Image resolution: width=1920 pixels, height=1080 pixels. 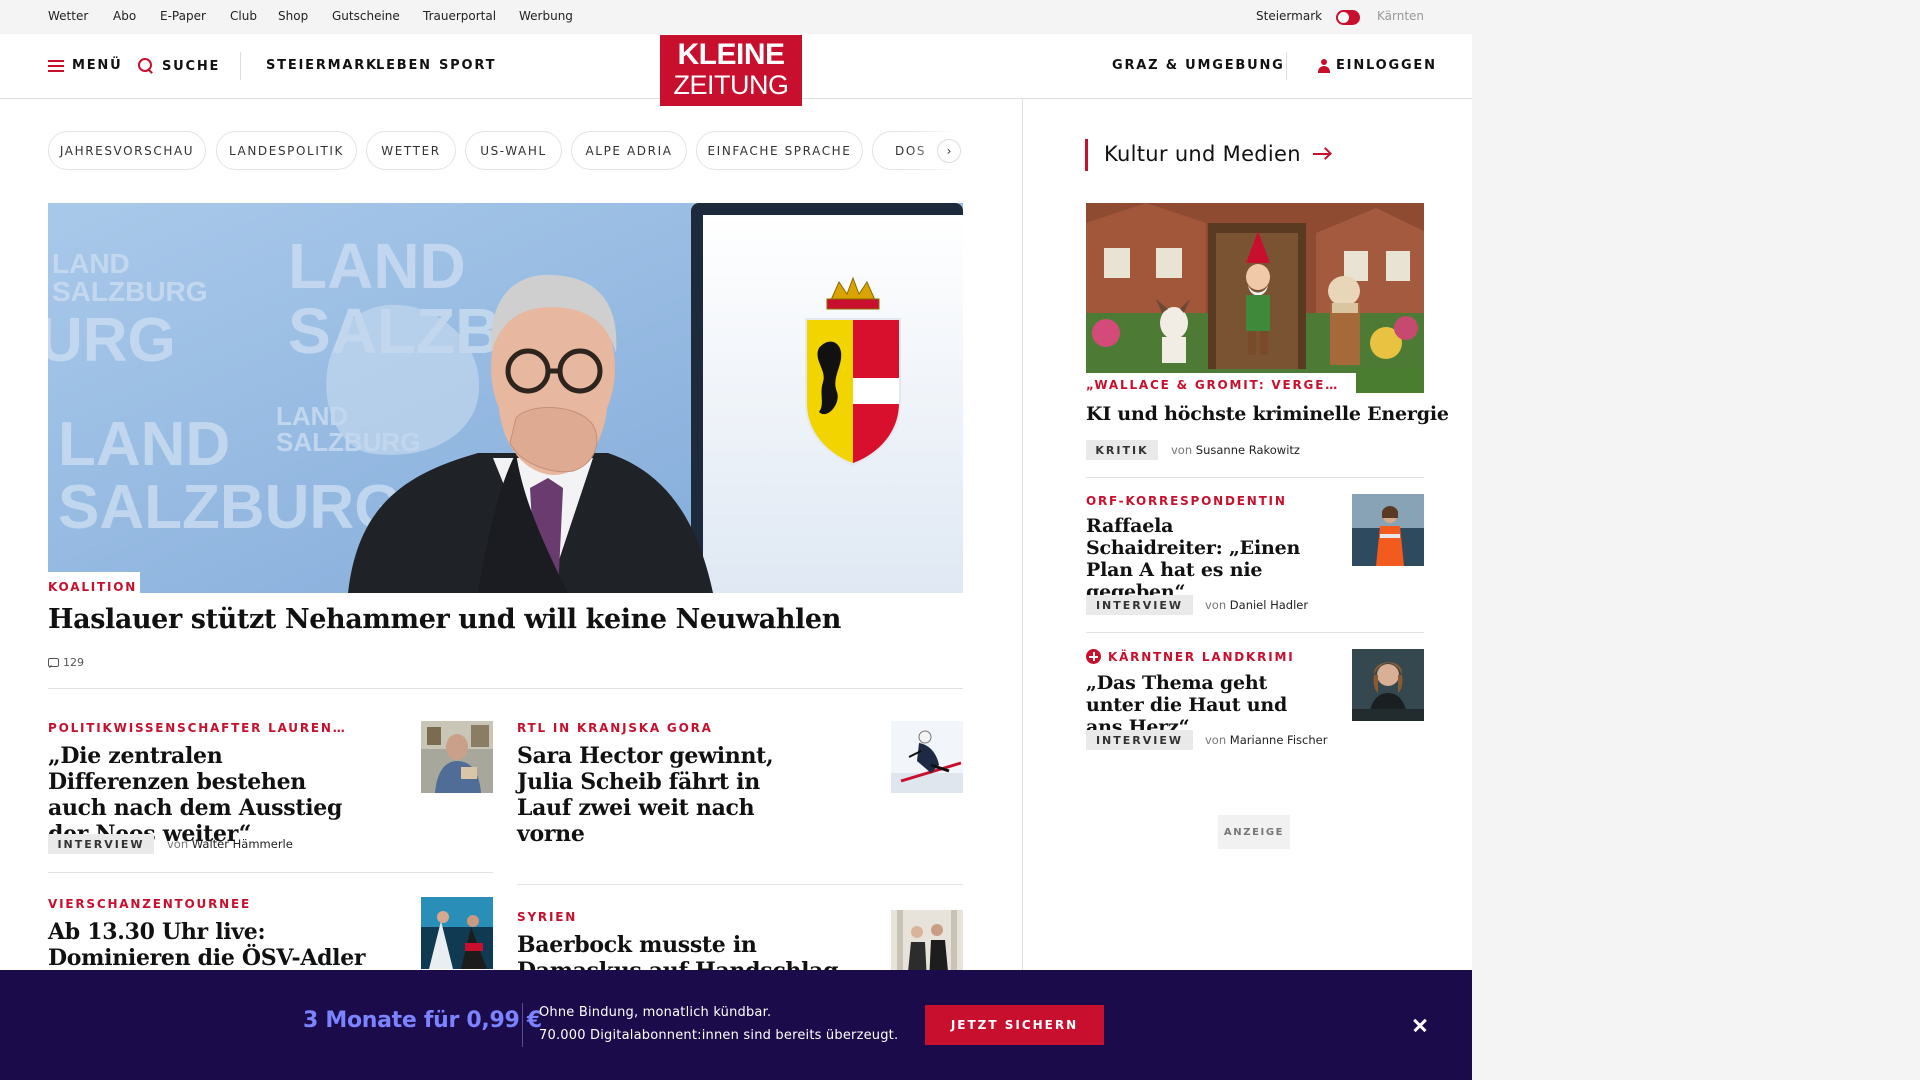 I want to click on story-4-kicker: SYRIEN, so click(x=547, y=917).